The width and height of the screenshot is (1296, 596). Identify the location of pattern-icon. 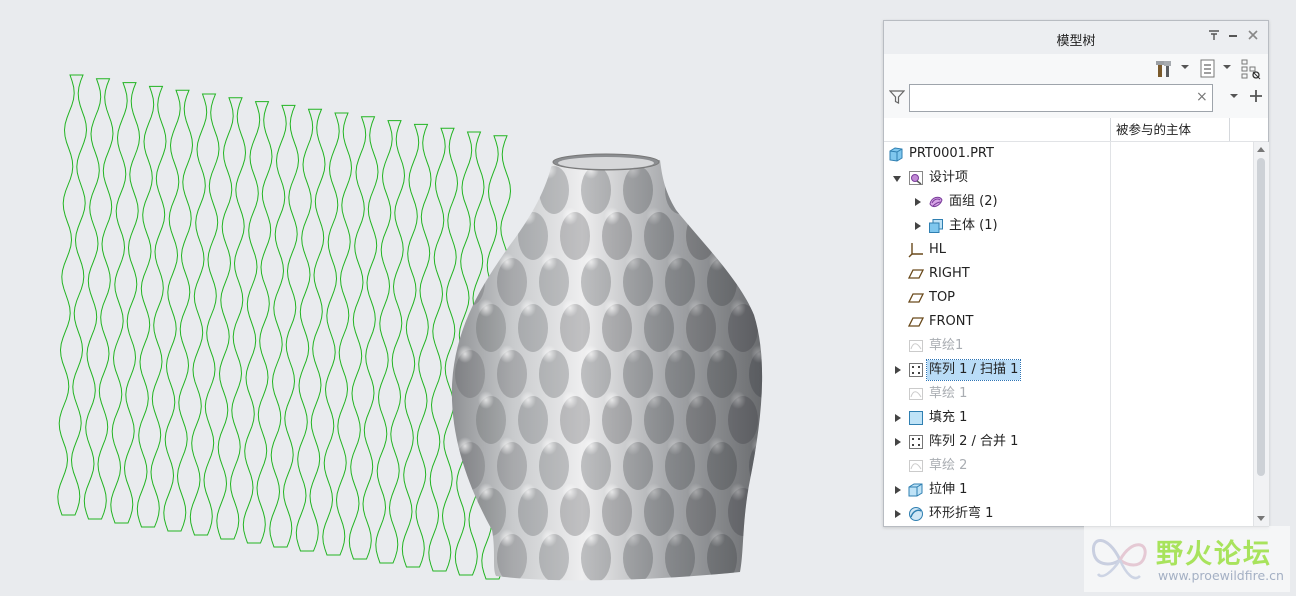
(916, 442).